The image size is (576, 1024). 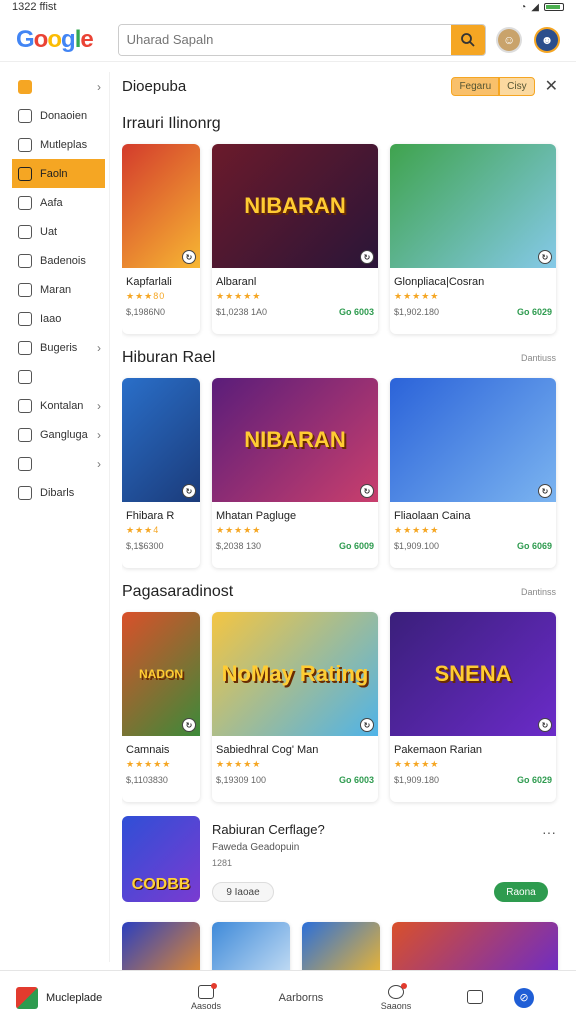 I want to click on sidebar-item-label: Donaoien, so click(x=64, y=115).